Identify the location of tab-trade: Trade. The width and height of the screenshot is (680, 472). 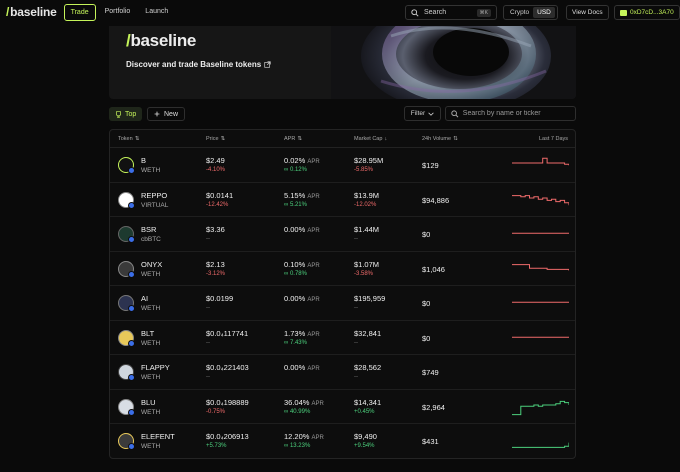
(79, 12).